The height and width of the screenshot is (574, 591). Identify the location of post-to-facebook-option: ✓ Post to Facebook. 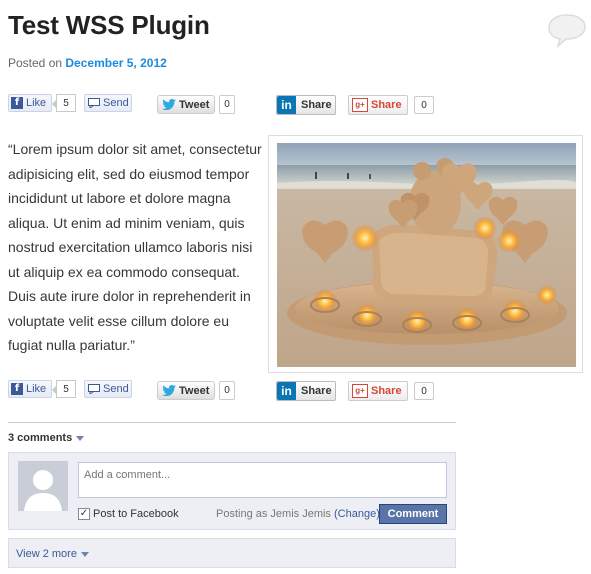
(128, 514).